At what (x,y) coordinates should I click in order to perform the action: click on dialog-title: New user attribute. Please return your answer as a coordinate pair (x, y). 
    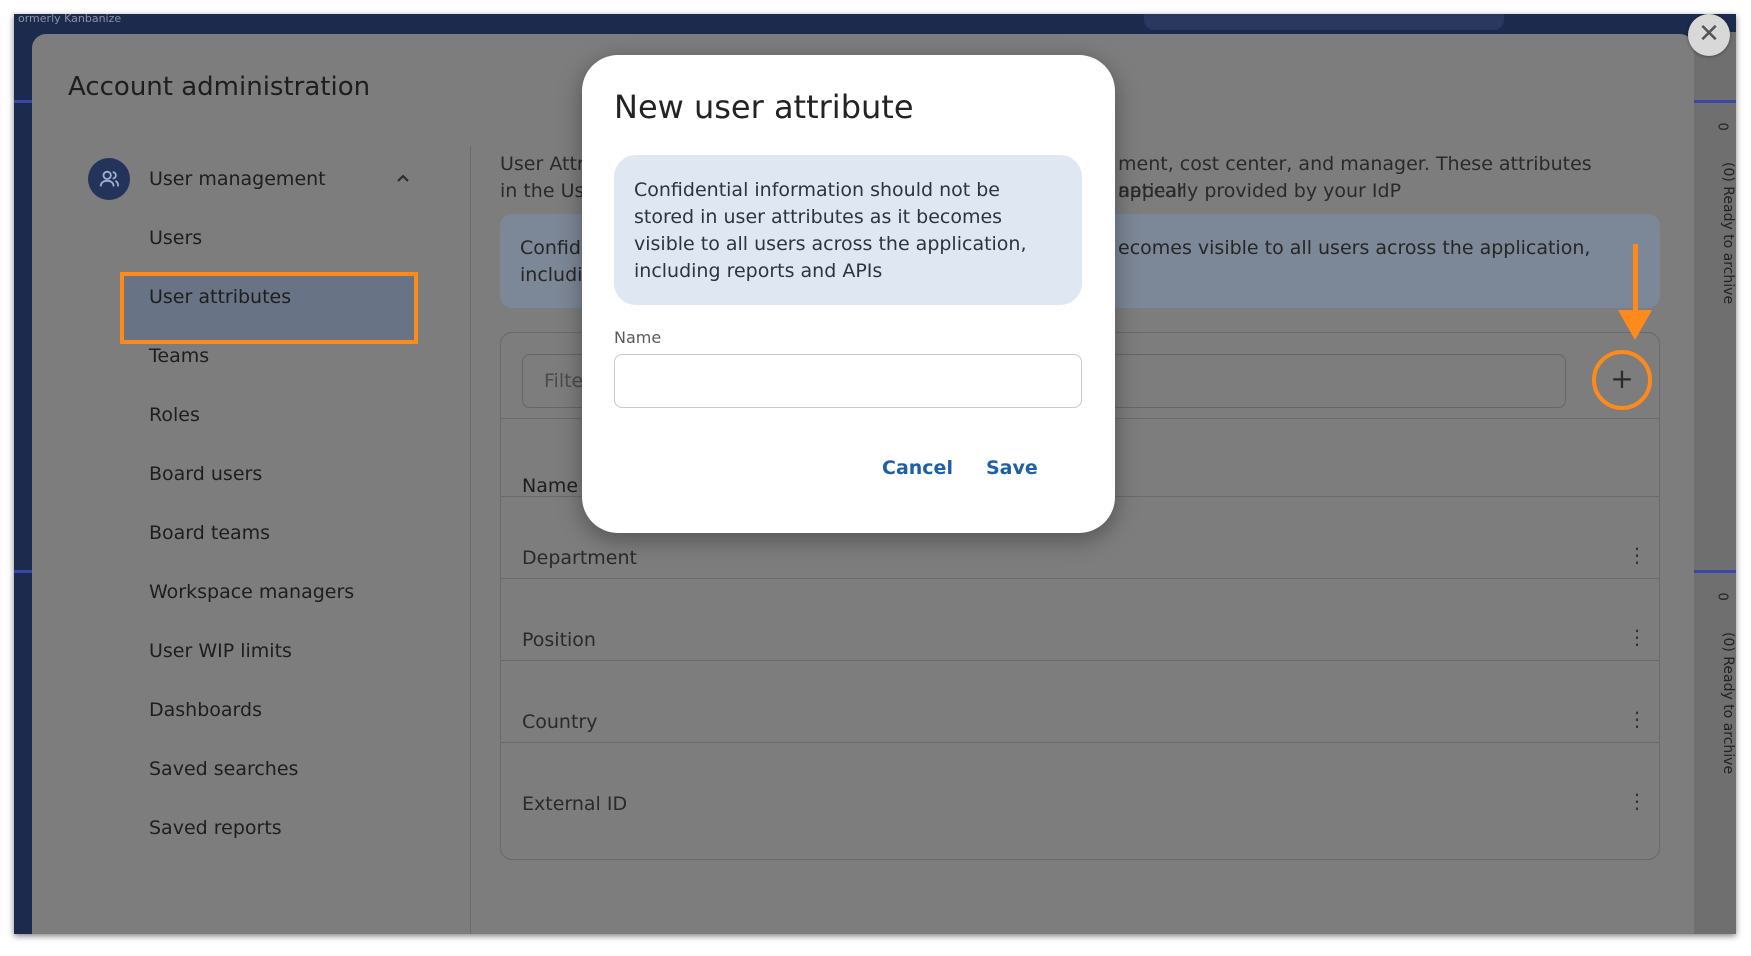
    Looking at the image, I should click on (764, 107).